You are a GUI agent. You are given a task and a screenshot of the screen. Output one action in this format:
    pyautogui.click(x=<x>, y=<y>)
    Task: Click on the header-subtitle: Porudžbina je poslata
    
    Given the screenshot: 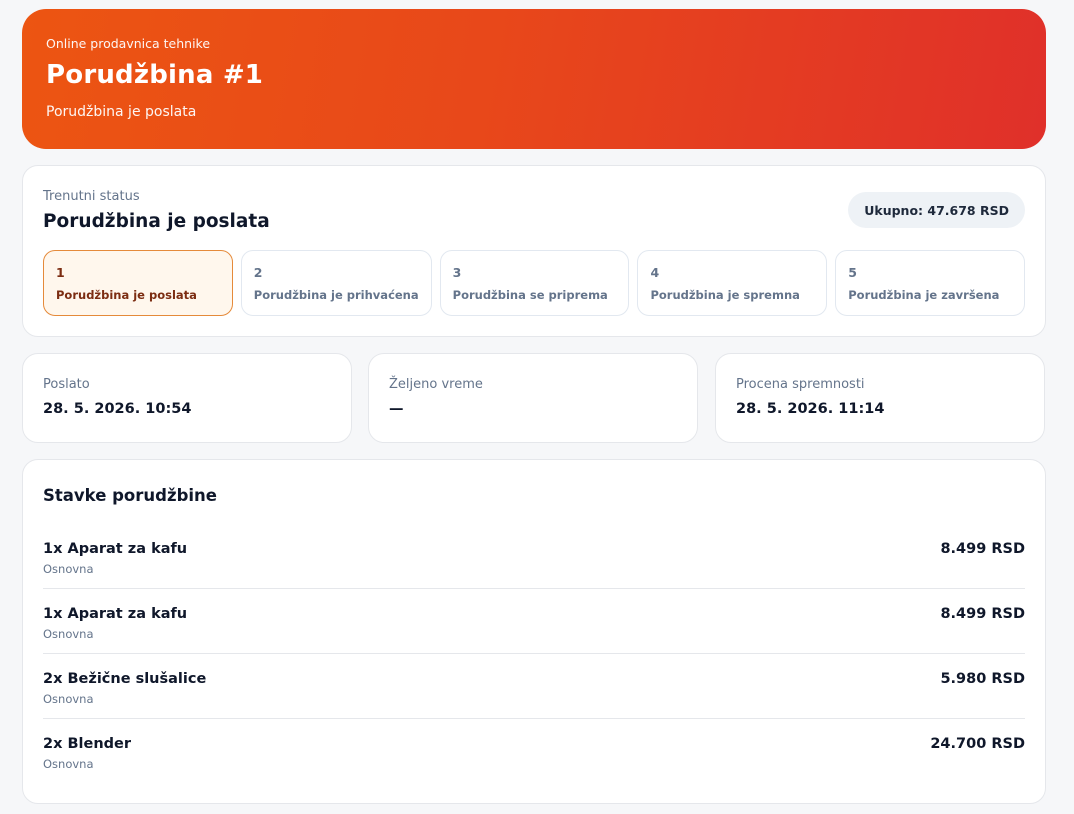 What is the action you would take?
    pyautogui.click(x=121, y=112)
    